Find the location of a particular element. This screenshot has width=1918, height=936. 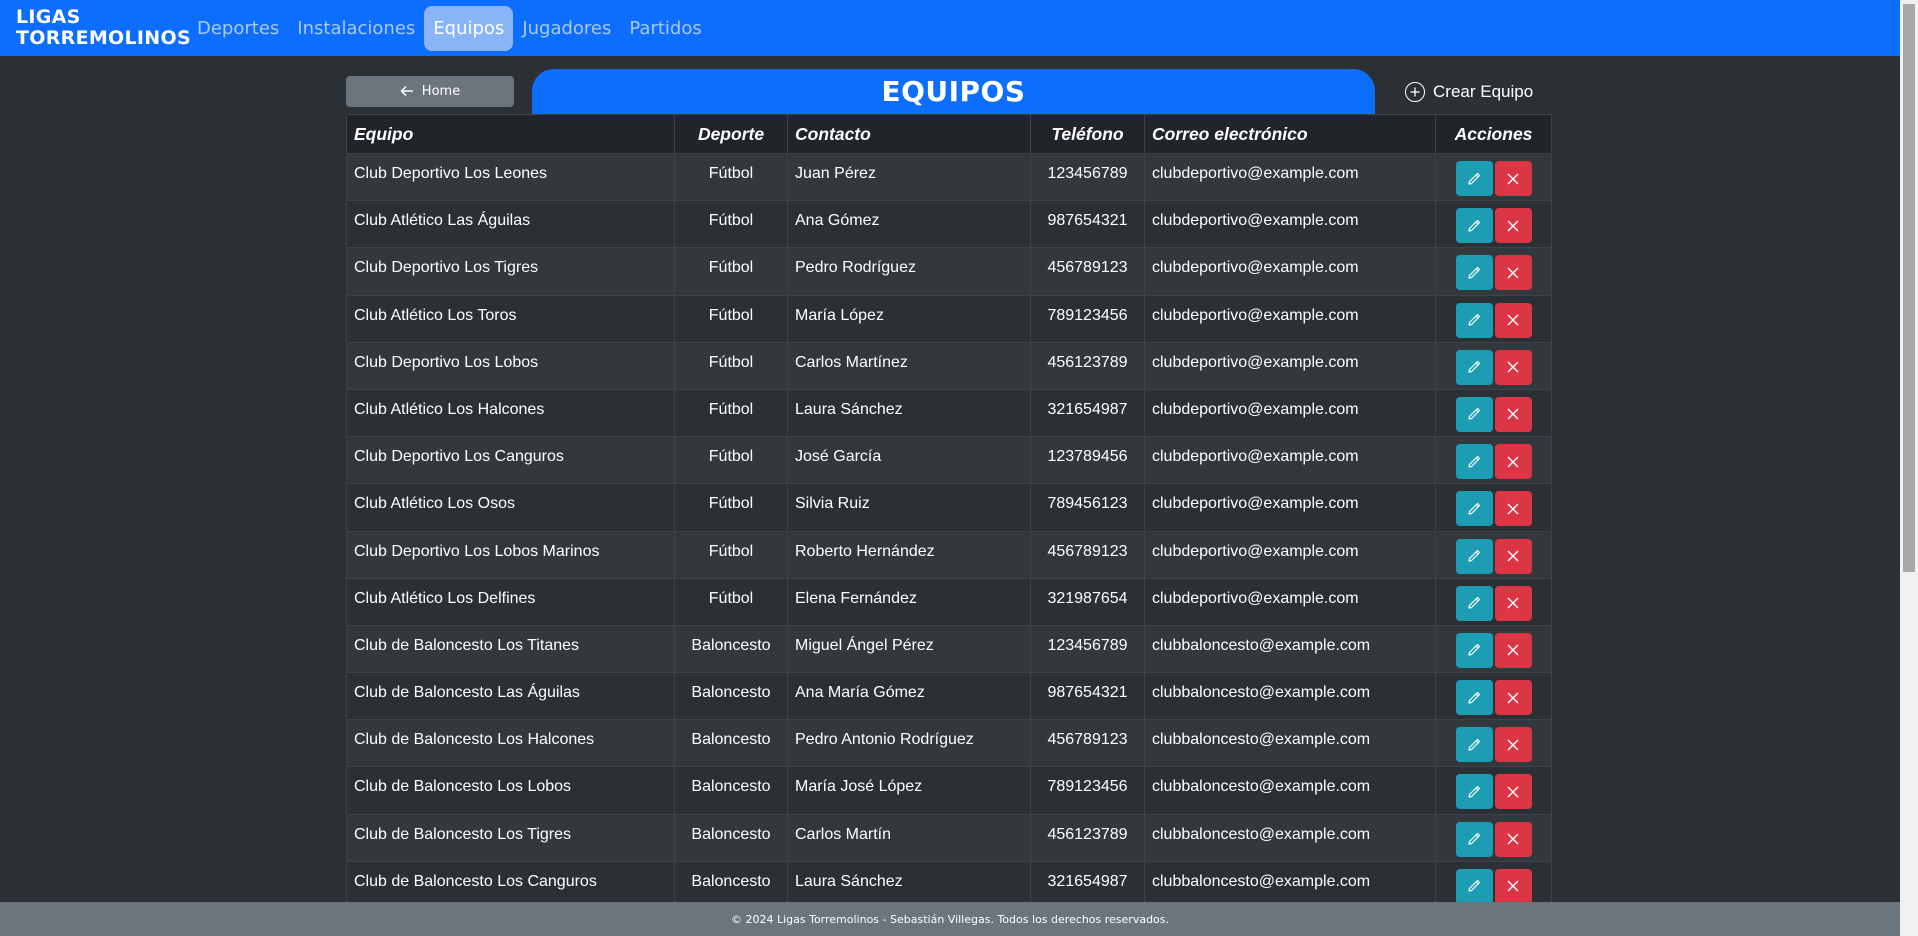

cell-equipo: Club Atlético Los Toros is located at coordinates (510, 318).